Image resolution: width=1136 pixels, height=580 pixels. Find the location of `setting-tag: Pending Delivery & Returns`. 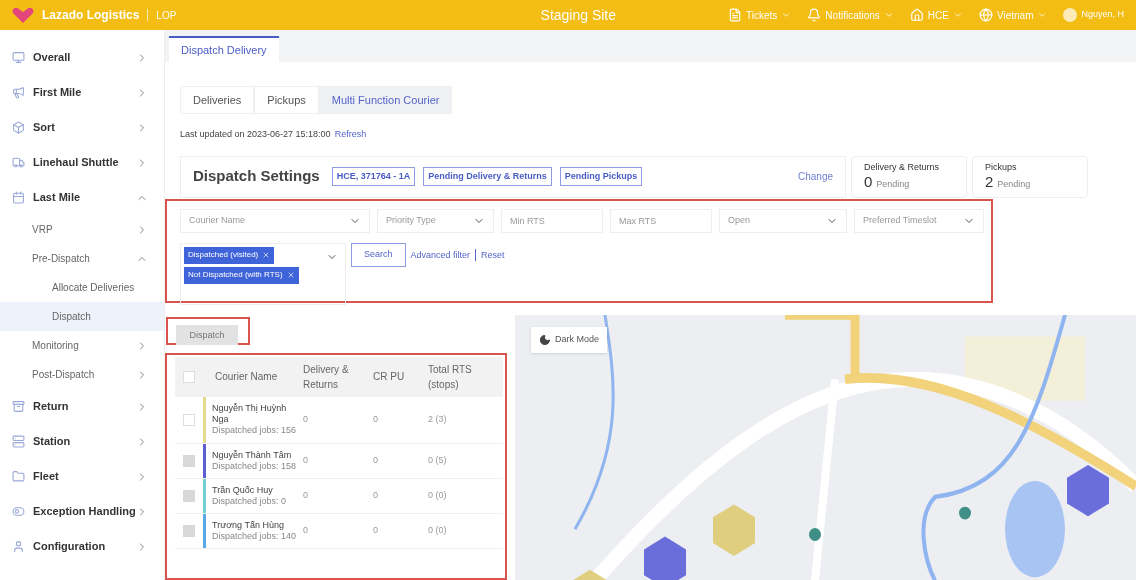

setting-tag: Pending Delivery & Returns is located at coordinates (487, 176).